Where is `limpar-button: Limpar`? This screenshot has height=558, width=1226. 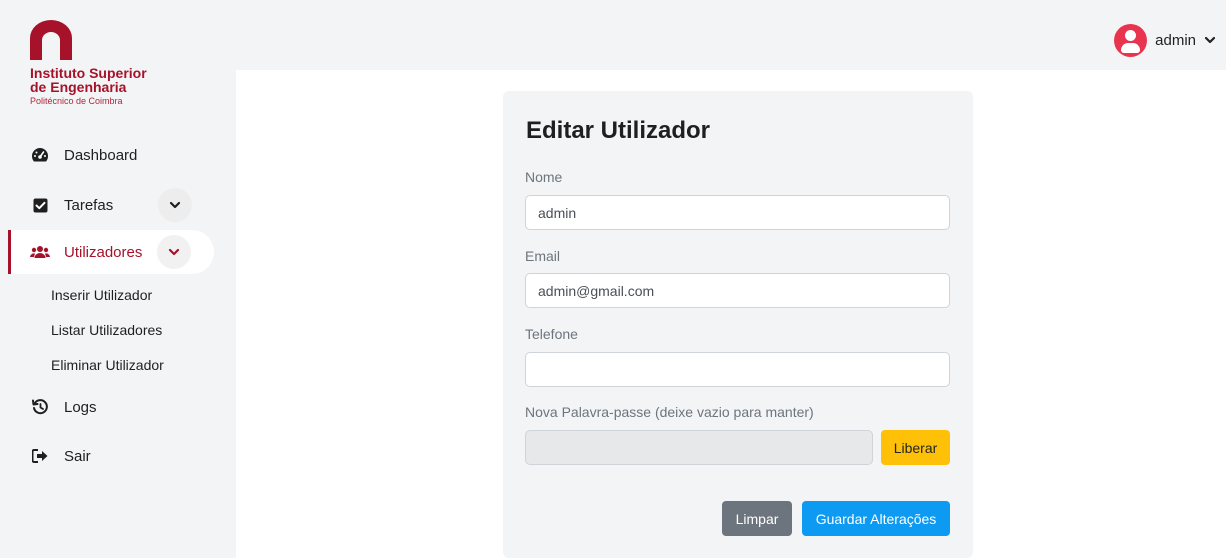
limpar-button: Limpar is located at coordinates (757, 518).